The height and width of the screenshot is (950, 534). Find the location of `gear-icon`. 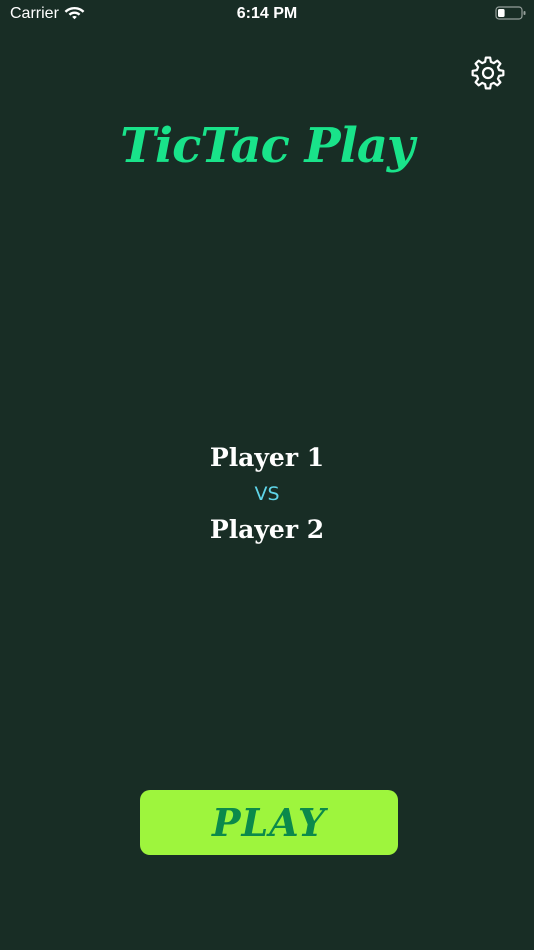

gear-icon is located at coordinates (488, 73).